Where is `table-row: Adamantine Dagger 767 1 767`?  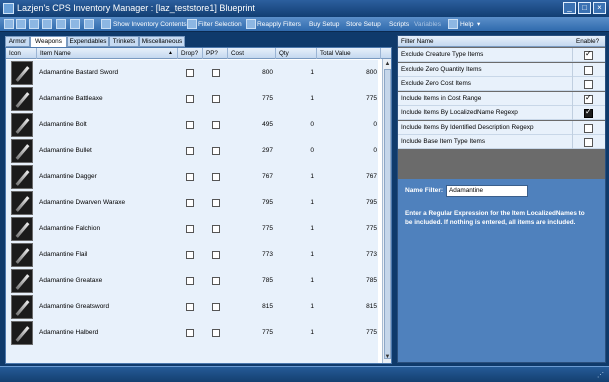
table-row: Adamantine Dagger 767 1 767 is located at coordinates (192, 177).